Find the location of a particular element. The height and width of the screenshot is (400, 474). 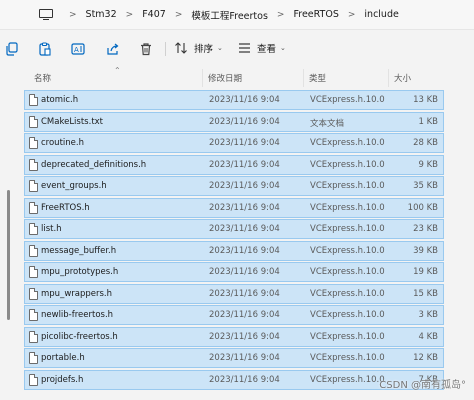

sort-icon is located at coordinates (181, 48).